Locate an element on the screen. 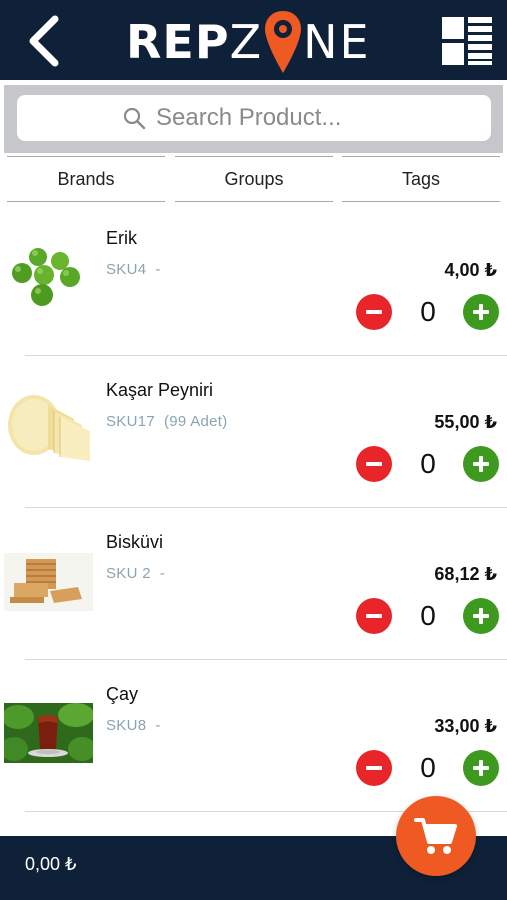  search-input is located at coordinates (271, 118).